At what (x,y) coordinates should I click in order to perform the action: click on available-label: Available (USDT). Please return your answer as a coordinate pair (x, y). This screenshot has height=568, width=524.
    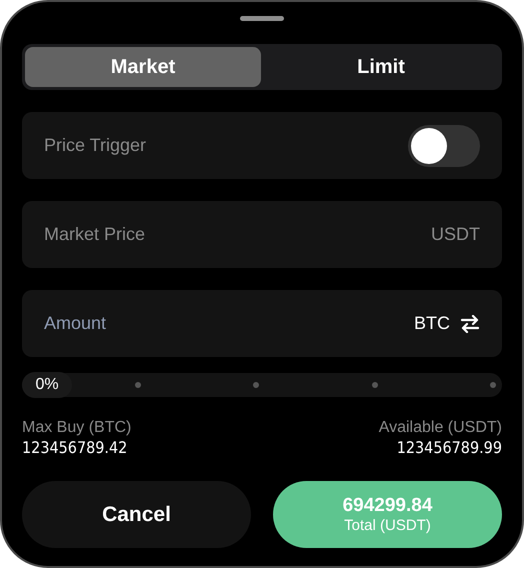
    Looking at the image, I should click on (440, 428).